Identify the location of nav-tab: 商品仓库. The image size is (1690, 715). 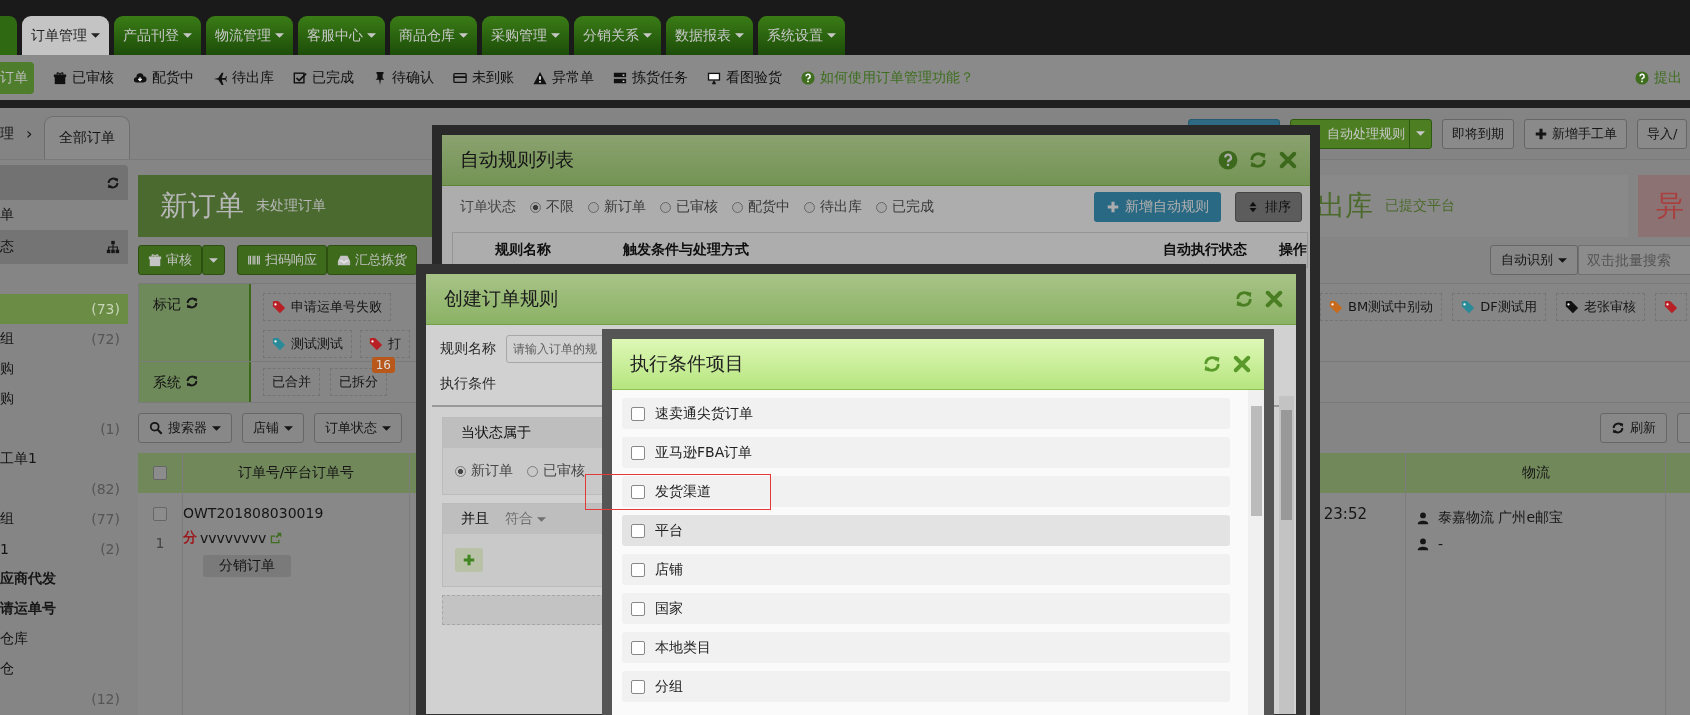
(433, 35).